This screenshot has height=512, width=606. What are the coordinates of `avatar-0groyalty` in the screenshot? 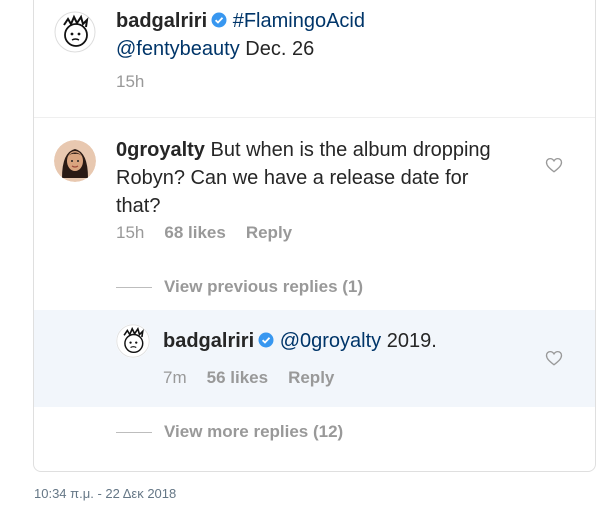 It's located at (75, 161).